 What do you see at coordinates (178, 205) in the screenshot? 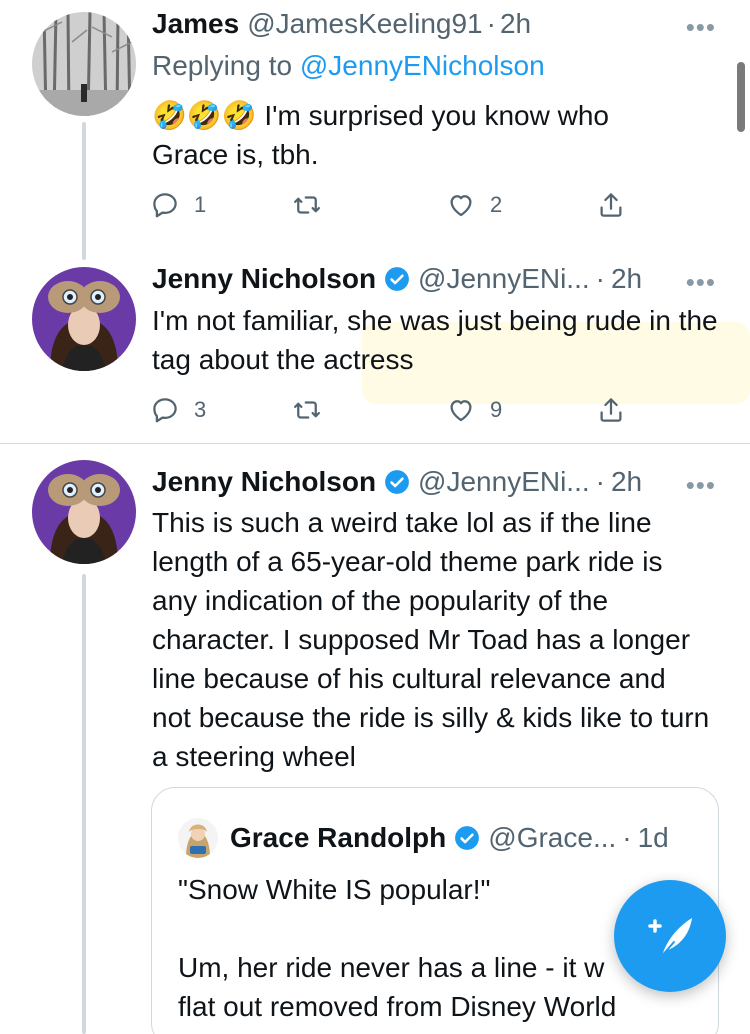
I see `reply-button: 1` at bounding box center [178, 205].